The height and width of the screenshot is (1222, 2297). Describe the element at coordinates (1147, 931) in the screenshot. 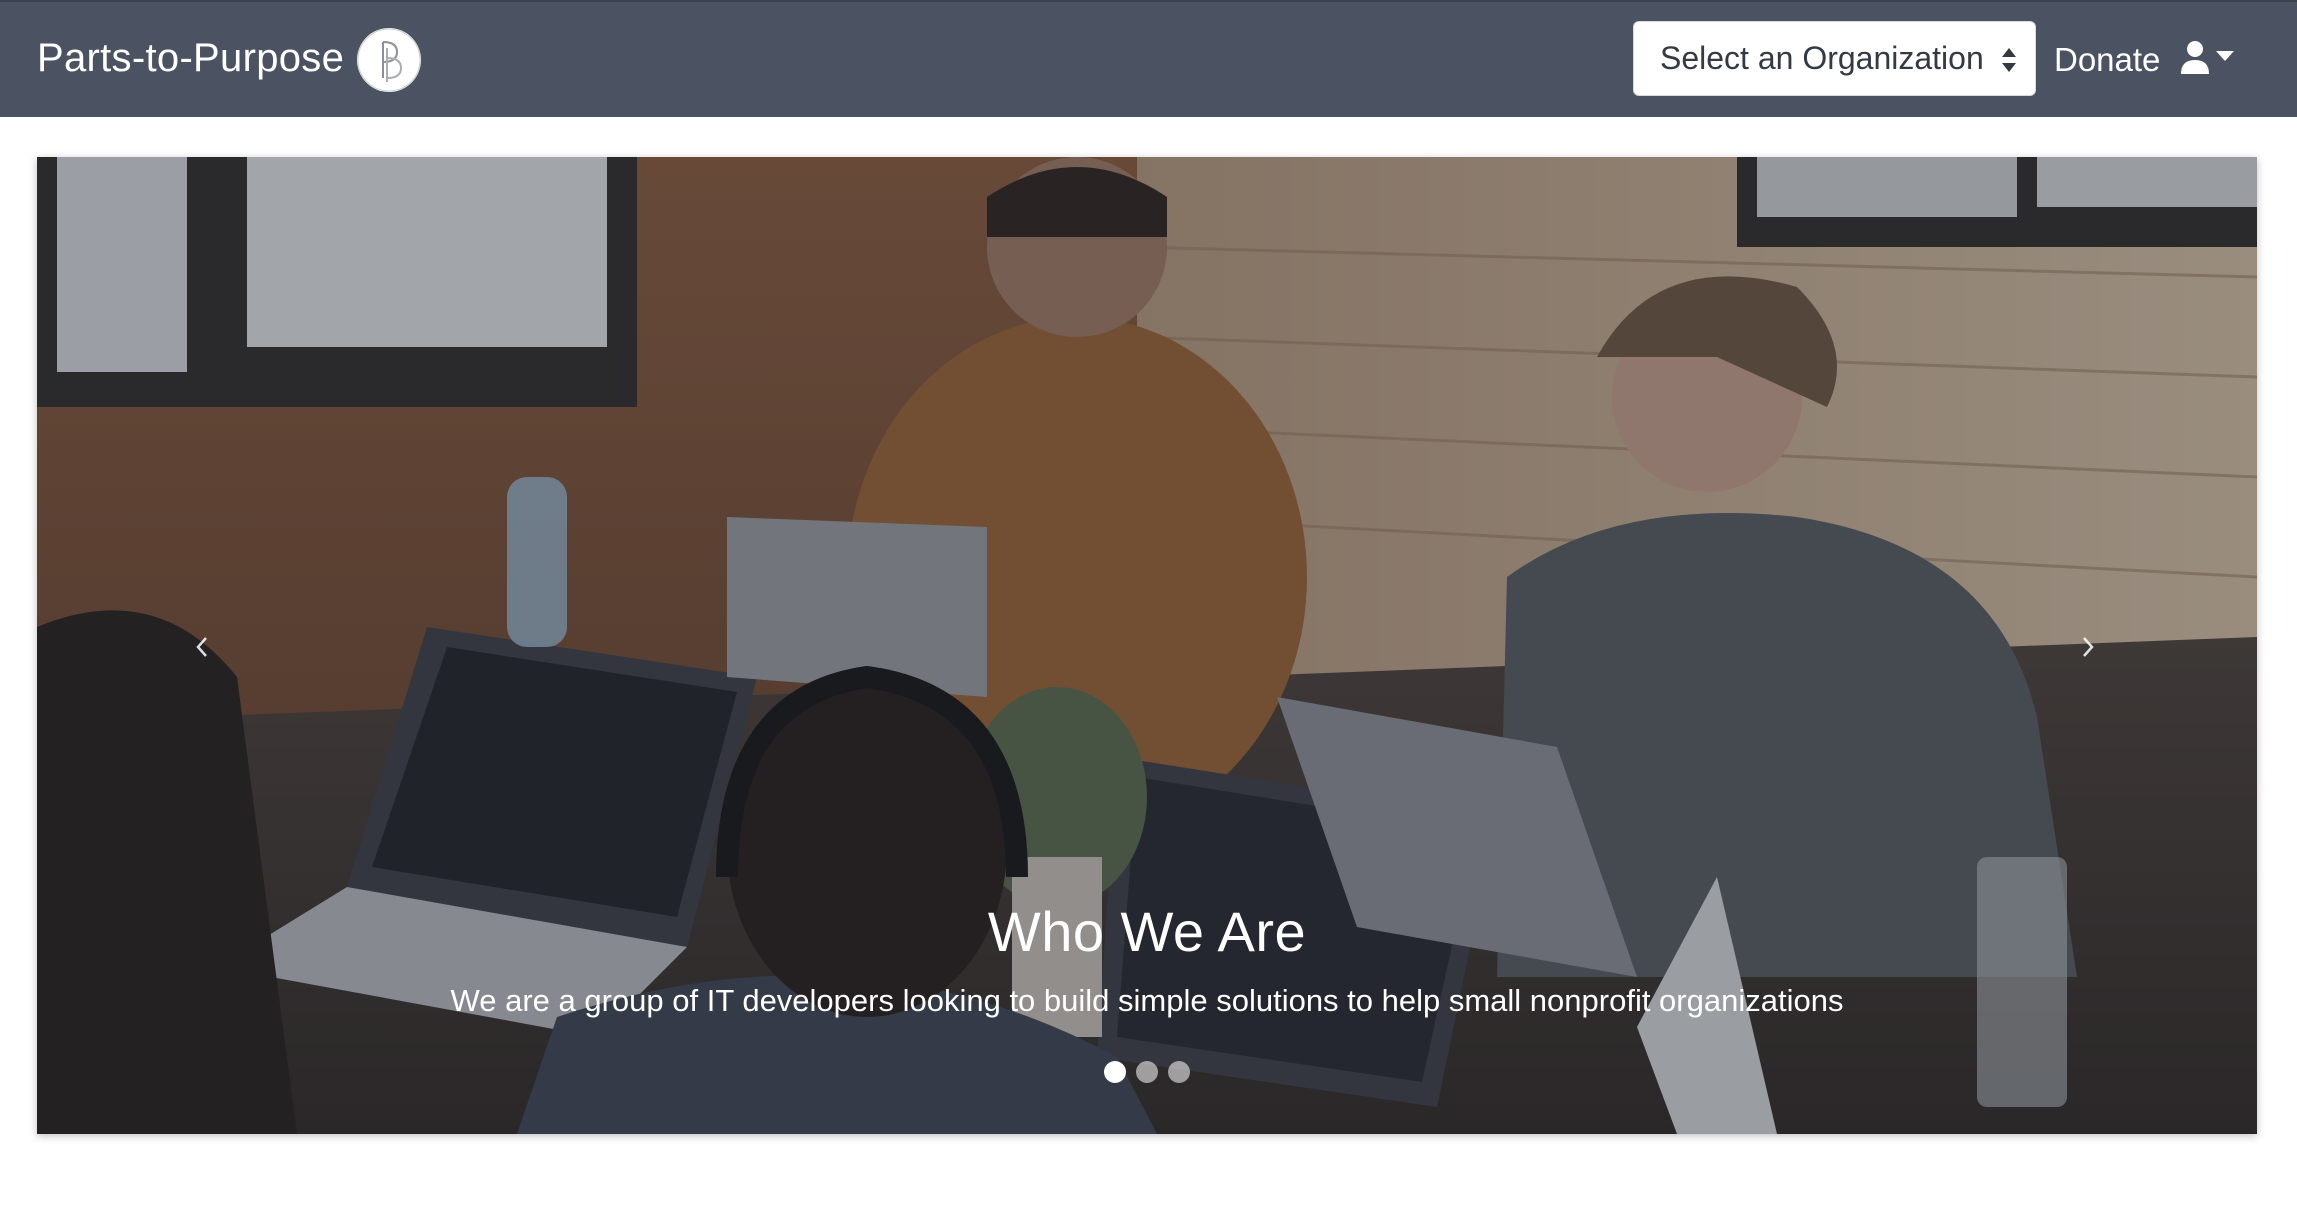

I see `carousel-caption-title: Who We Are` at that location.